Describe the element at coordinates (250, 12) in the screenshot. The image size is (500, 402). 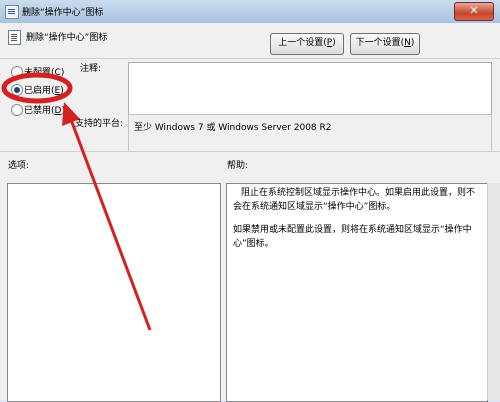
I see `window-titlebar: 删除“操作中心”图标 ✕` at that location.